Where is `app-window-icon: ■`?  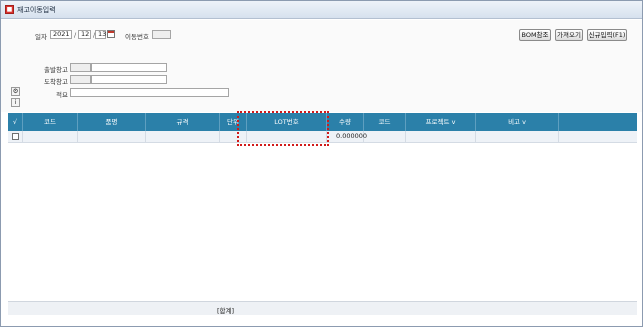 app-window-icon: ■ is located at coordinates (9, 9).